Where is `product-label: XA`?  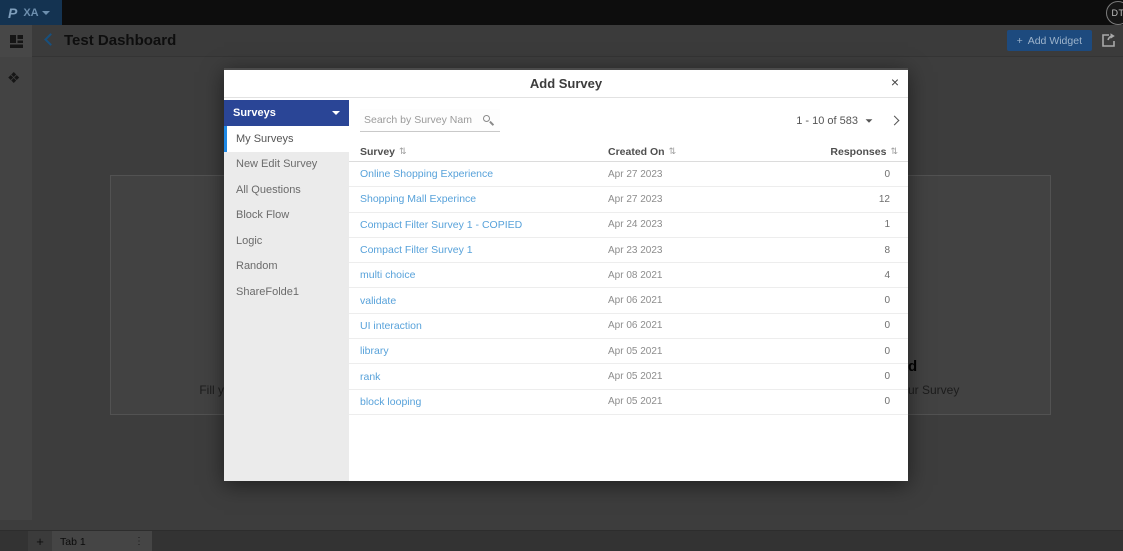
product-label: XA is located at coordinates (31, 12).